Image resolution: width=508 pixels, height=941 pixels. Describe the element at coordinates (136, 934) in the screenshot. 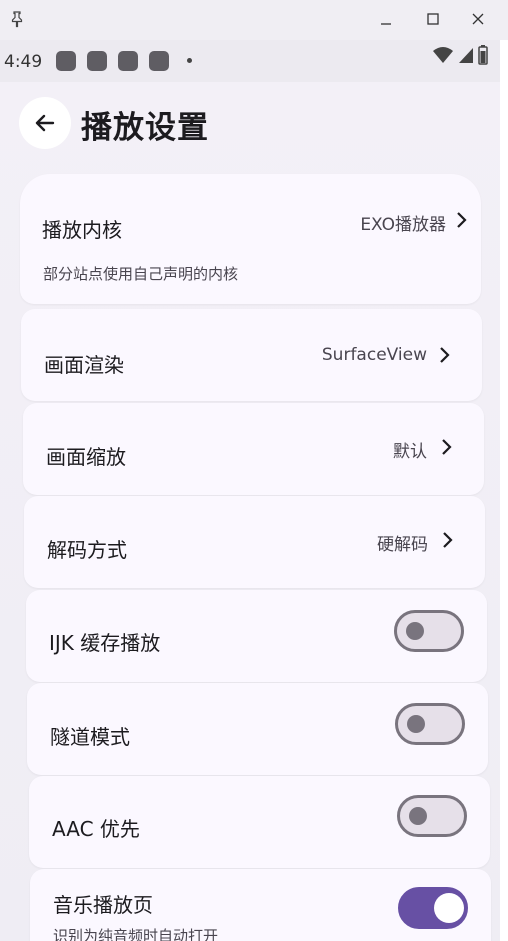

I see `setting-description: 识别为纯音频时自动打开` at that location.